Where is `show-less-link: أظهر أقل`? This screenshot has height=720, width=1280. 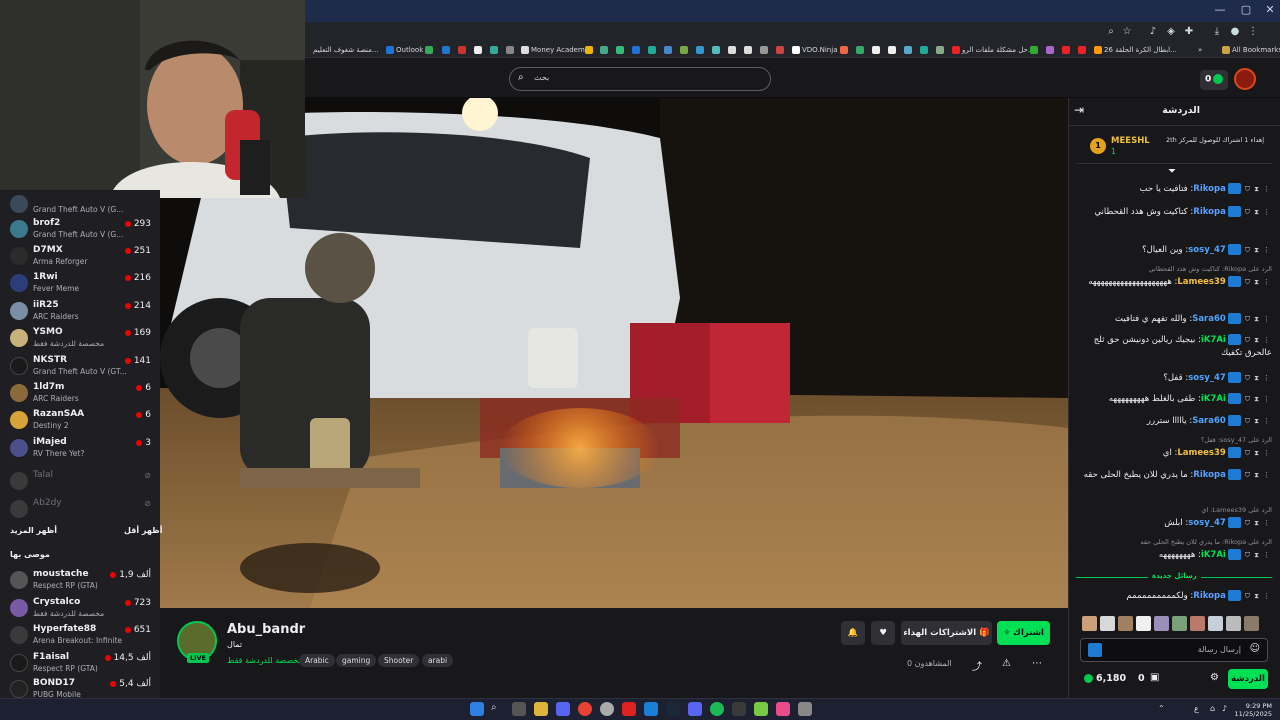
show-less-link: أظهر أقل is located at coordinates (143, 530).